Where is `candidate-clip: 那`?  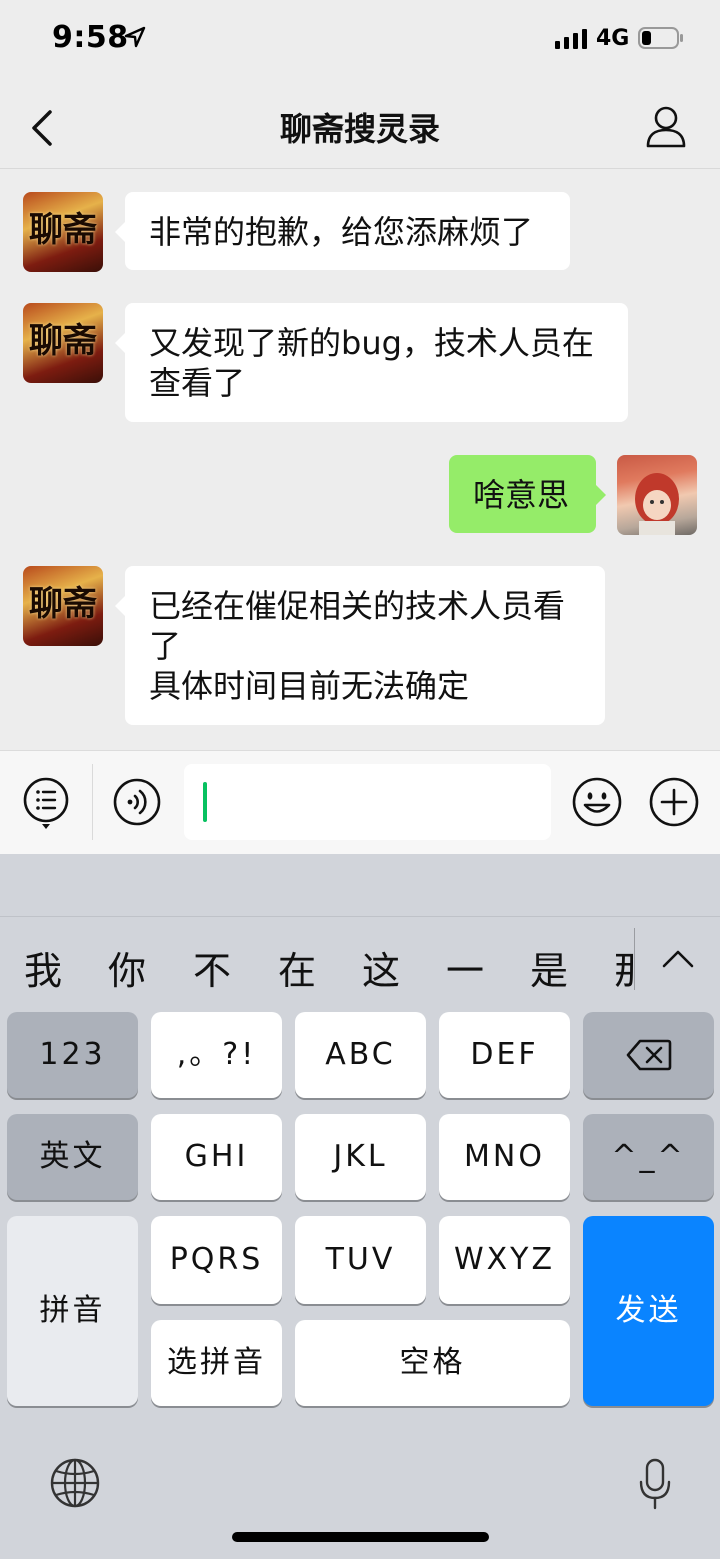
candidate-clip: 那 is located at coordinates (624, 965).